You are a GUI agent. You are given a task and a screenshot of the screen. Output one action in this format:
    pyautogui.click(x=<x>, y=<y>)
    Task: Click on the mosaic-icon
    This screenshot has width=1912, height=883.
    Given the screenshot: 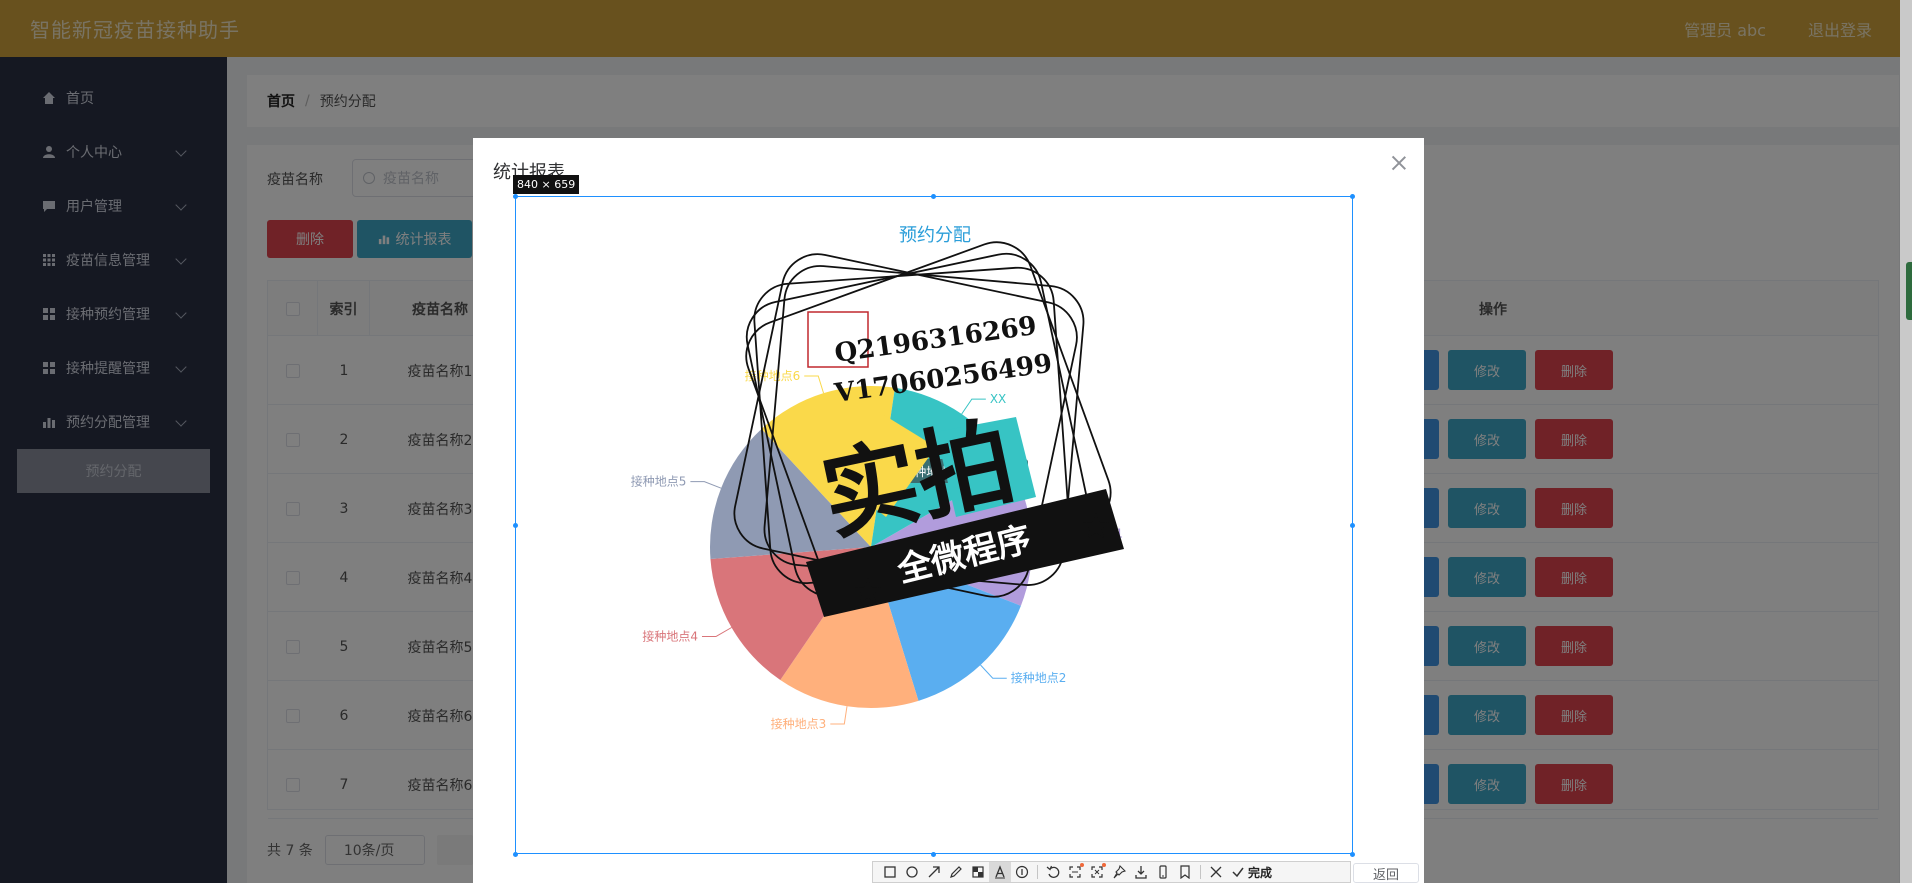 What is the action you would take?
    pyautogui.click(x=978, y=872)
    